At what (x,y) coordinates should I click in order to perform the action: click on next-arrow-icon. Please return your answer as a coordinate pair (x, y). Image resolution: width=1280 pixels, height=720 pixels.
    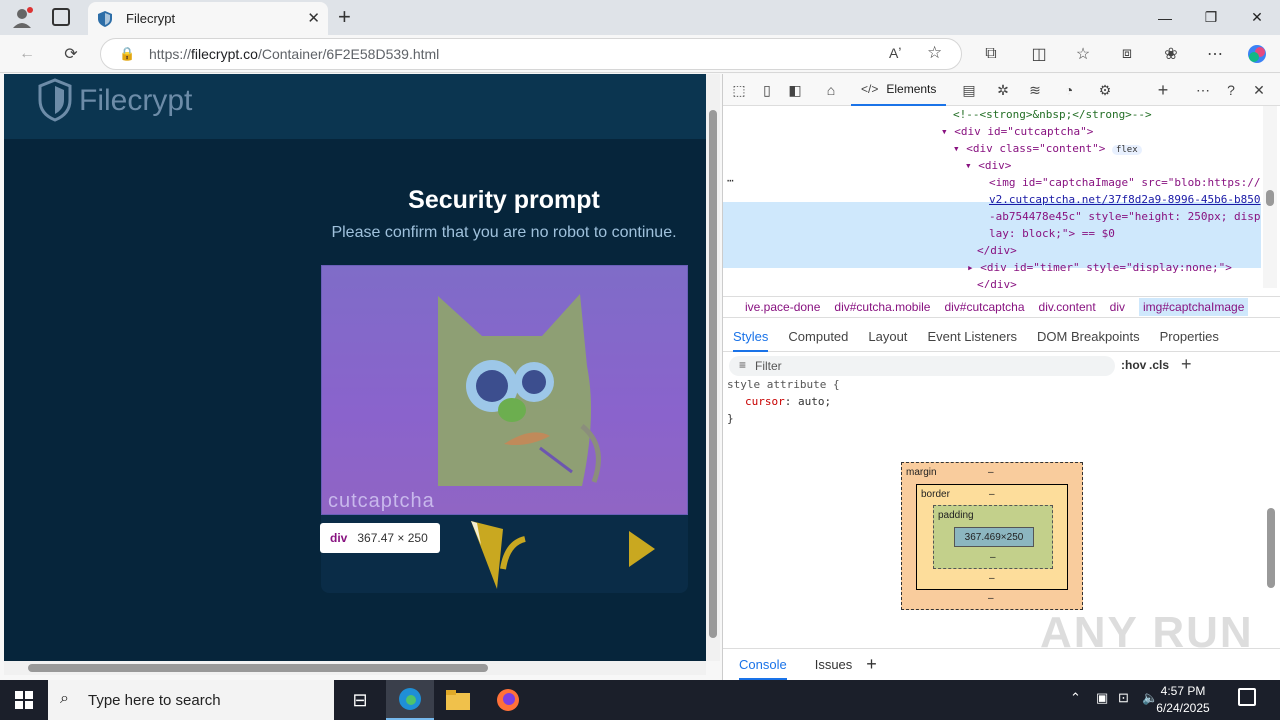
    Looking at the image, I should click on (642, 549).